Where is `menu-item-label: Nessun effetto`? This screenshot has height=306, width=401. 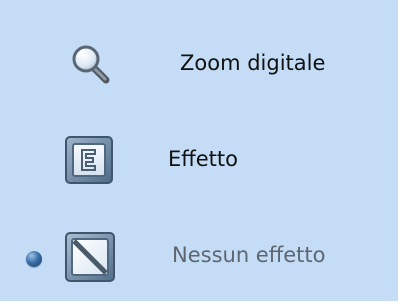 menu-item-label: Nessun effetto is located at coordinates (249, 255).